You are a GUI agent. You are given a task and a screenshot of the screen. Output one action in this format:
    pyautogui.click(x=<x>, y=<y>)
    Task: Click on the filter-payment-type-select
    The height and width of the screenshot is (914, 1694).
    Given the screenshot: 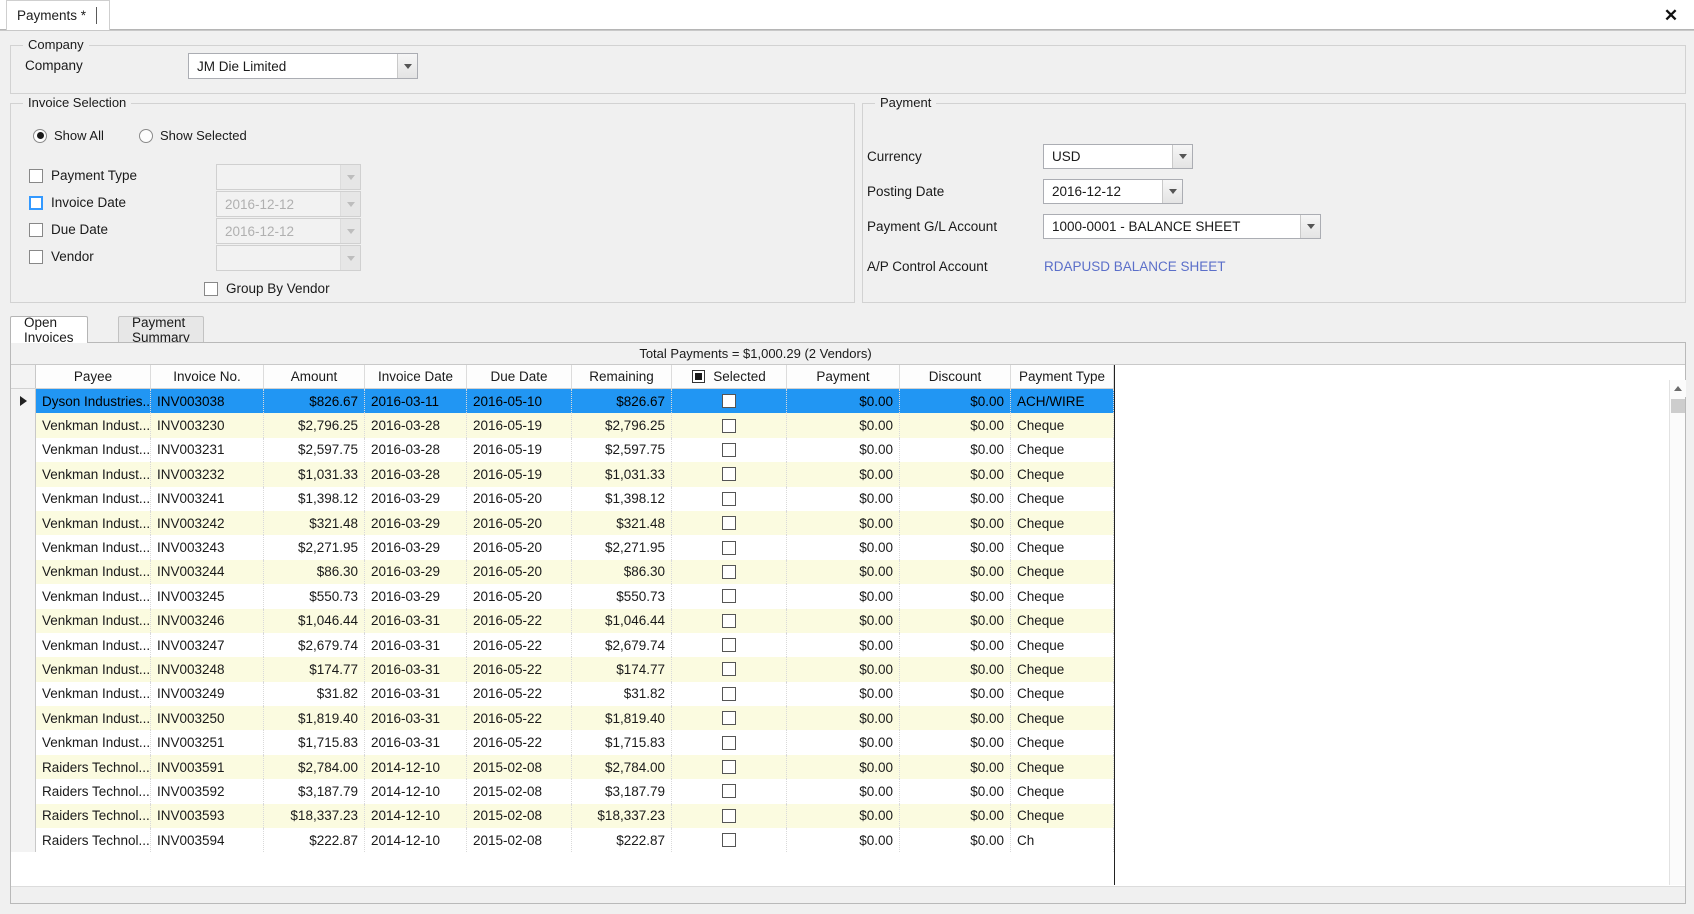 What is the action you would take?
    pyautogui.click(x=288, y=177)
    